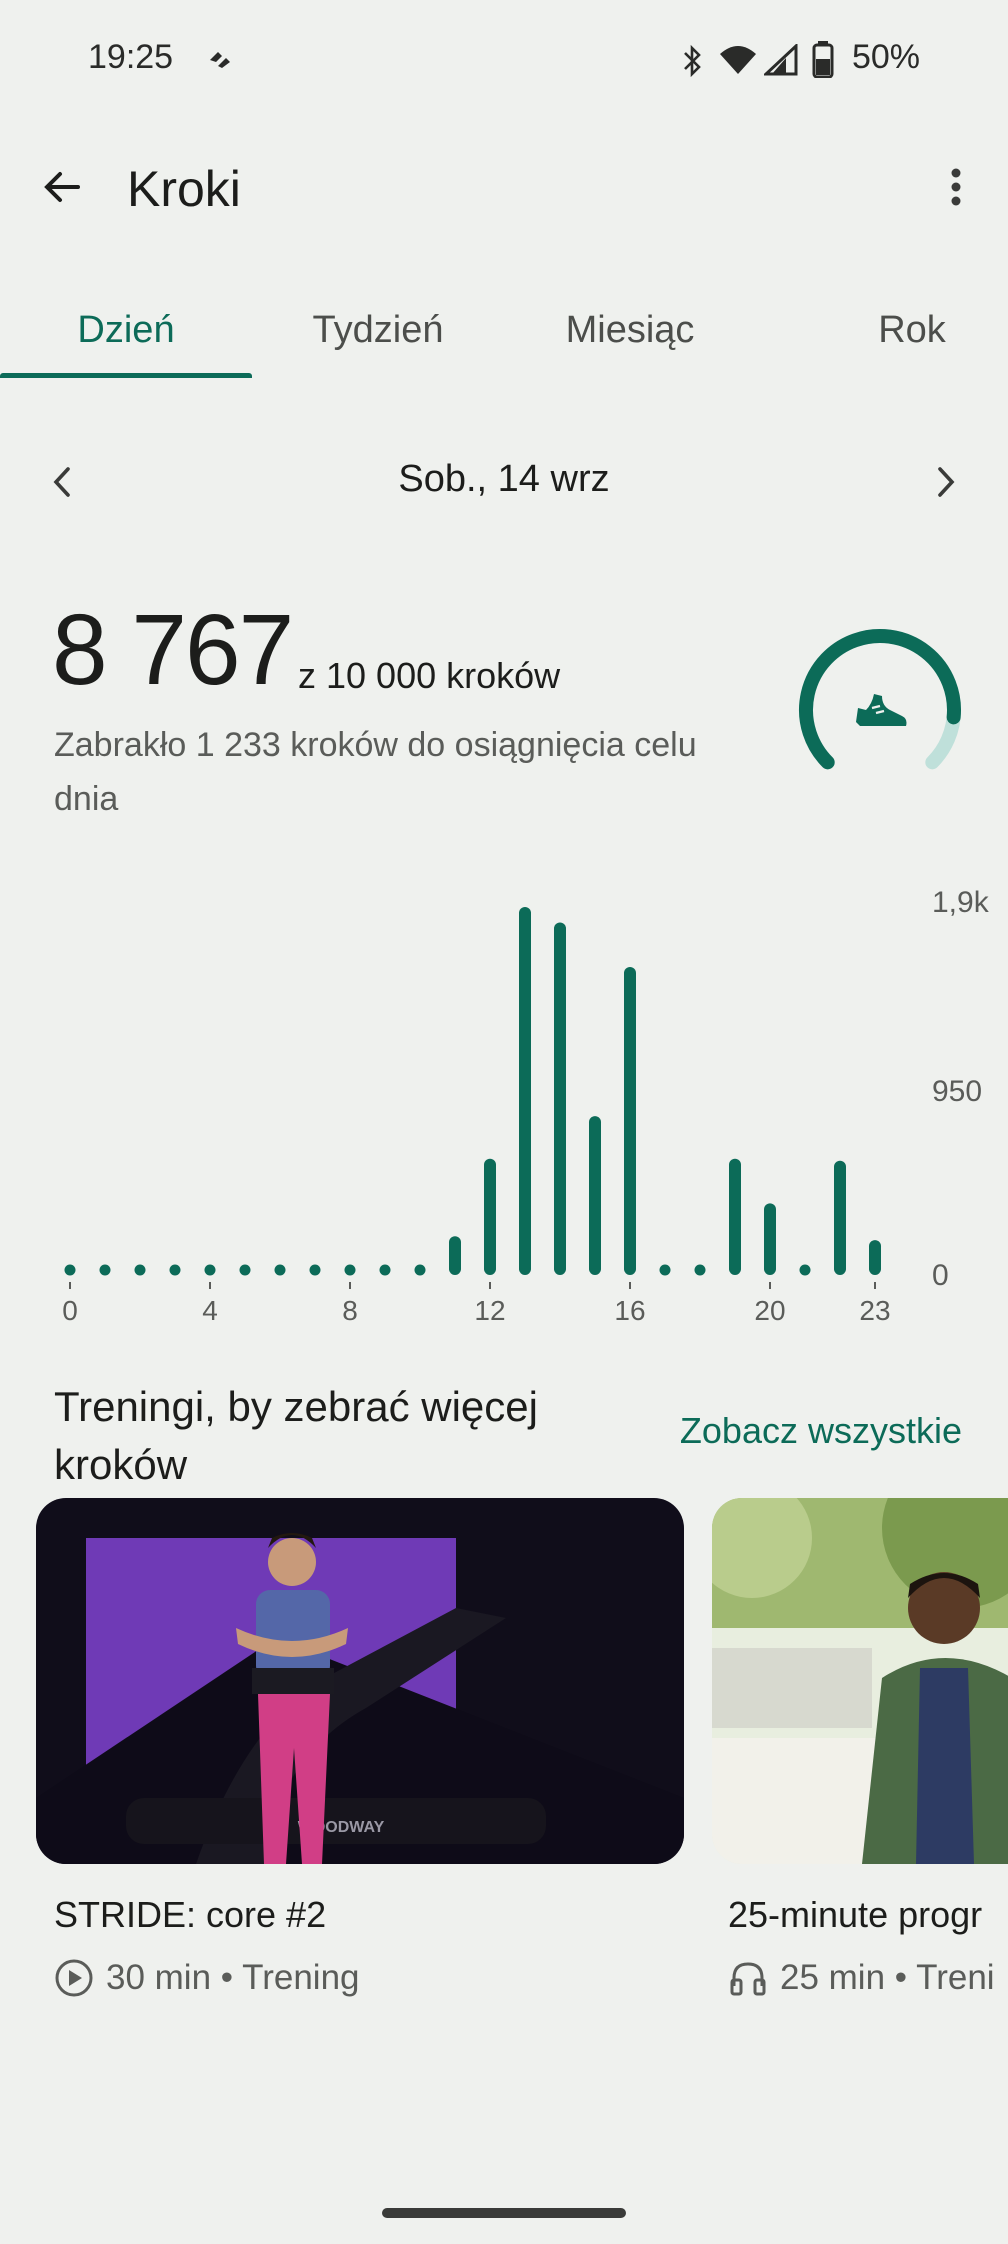 Image resolution: width=1008 pixels, height=2244 pixels. What do you see at coordinates (882, 330) in the screenshot?
I see `tab-year: Rok` at bounding box center [882, 330].